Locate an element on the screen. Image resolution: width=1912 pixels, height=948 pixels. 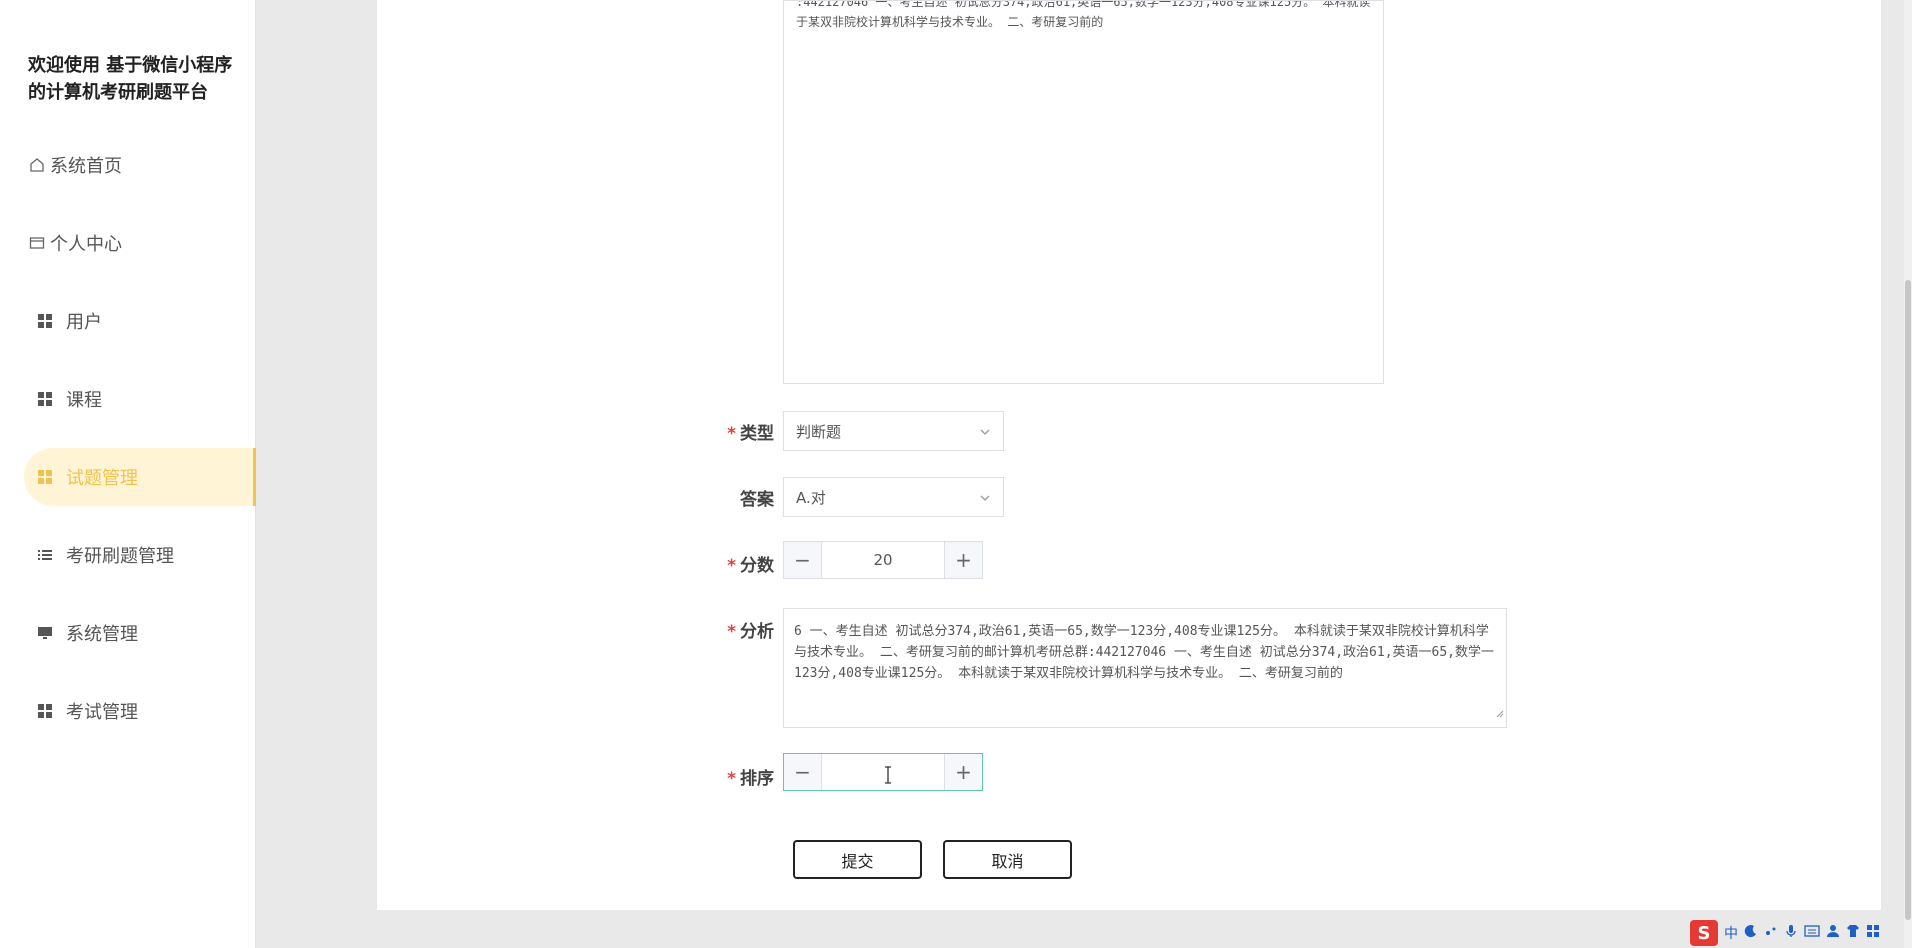
brand-title: 欢迎使用 基于微信小程序的计算机考研刷题平台 is located at coordinates (130, 79).